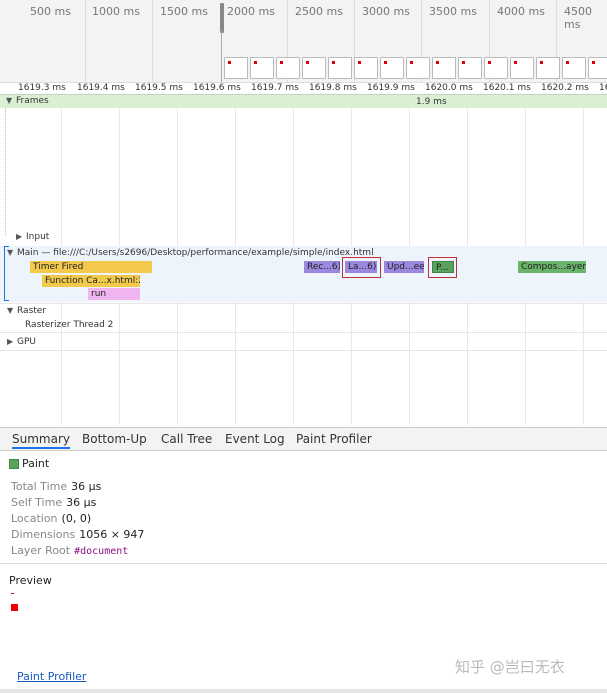 Image resolution: width=607 pixels, height=693 pixels. What do you see at coordinates (114, 294) in the screenshot?
I see `event-run: run` at bounding box center [114, 294].